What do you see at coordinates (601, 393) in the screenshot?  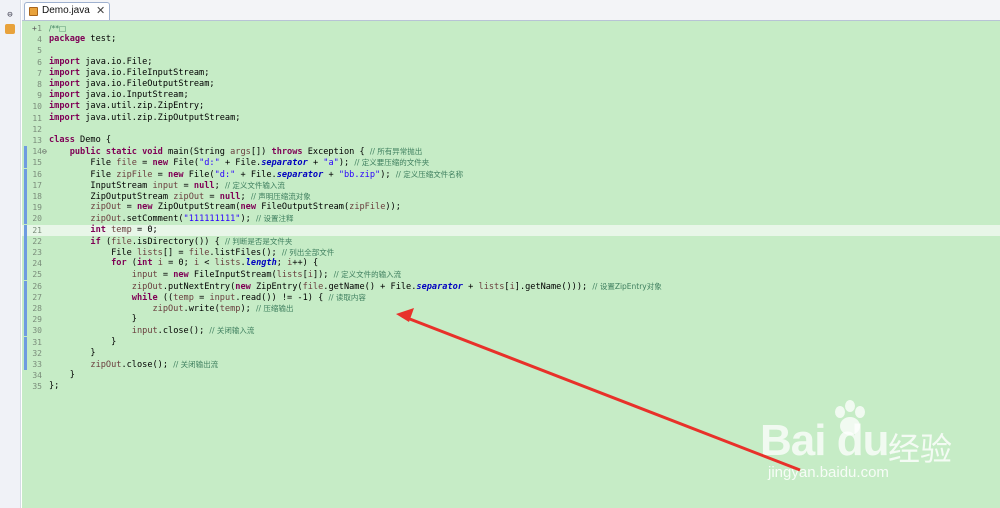 I see `arrow-line` at bounding box center [601, 393].